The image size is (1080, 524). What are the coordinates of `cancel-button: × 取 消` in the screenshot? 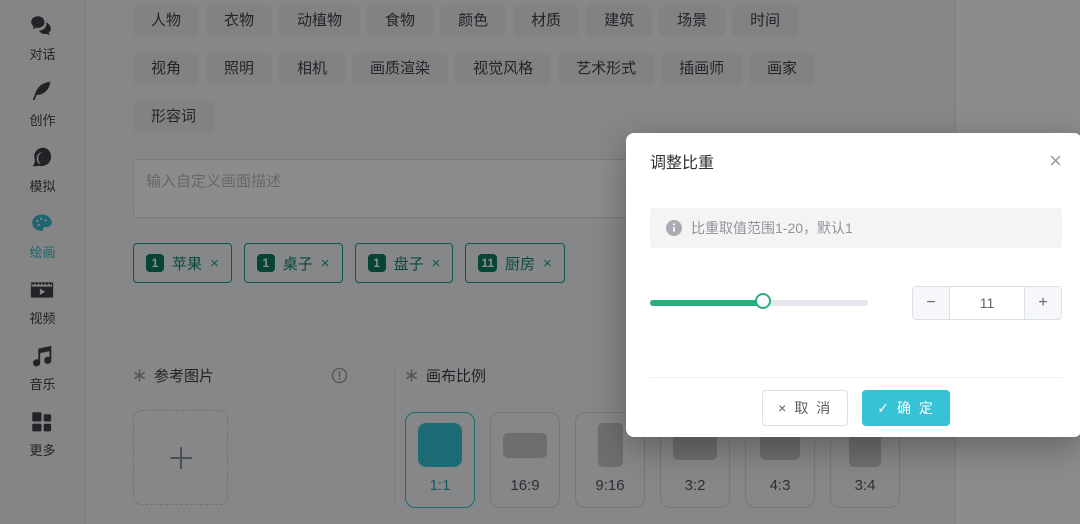 It's located at (805, 408).